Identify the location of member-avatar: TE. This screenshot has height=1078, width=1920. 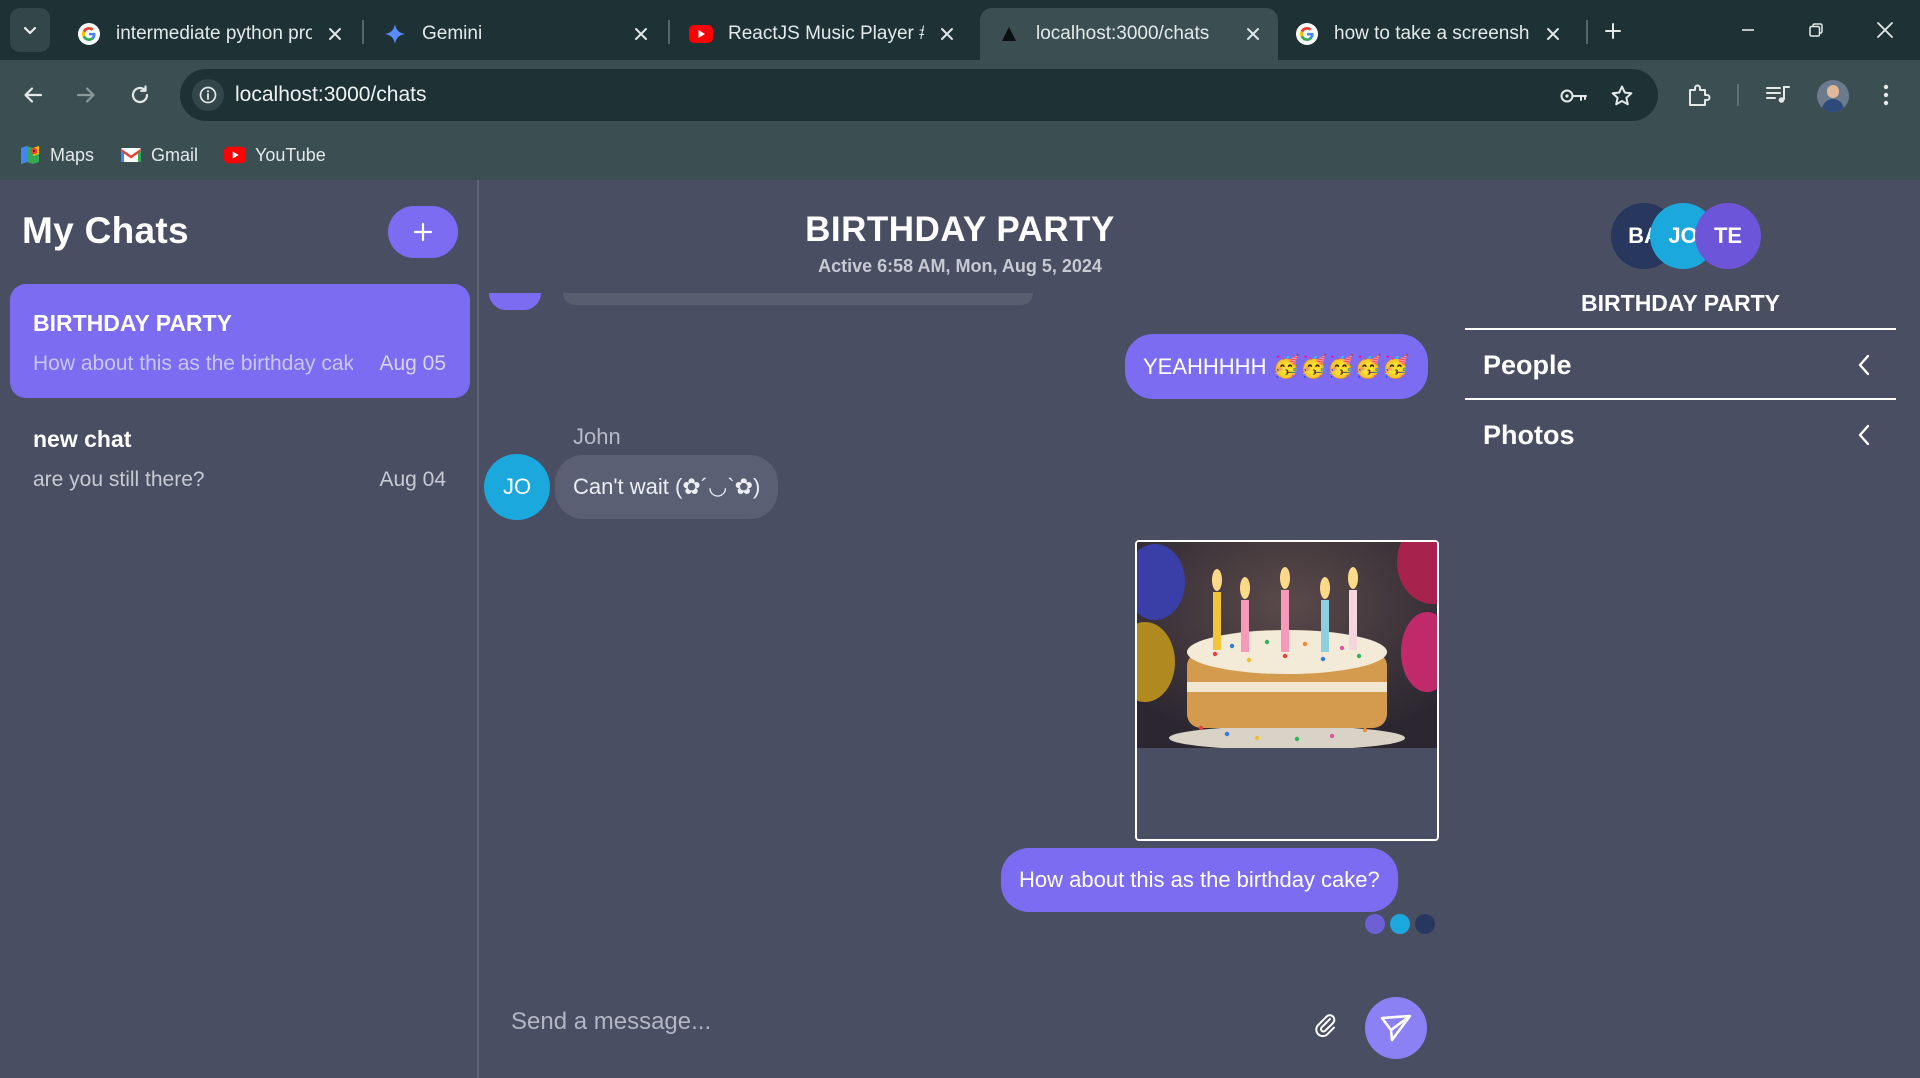
(1728, 236).